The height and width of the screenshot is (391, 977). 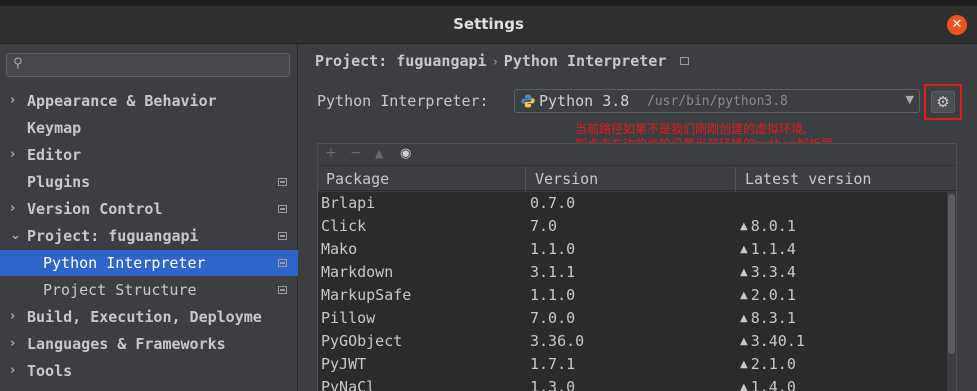 What do you see at coordinates (18, 63) in the screenshot?
I see `search-icon: ⚲` at bounding box center [18, 63].